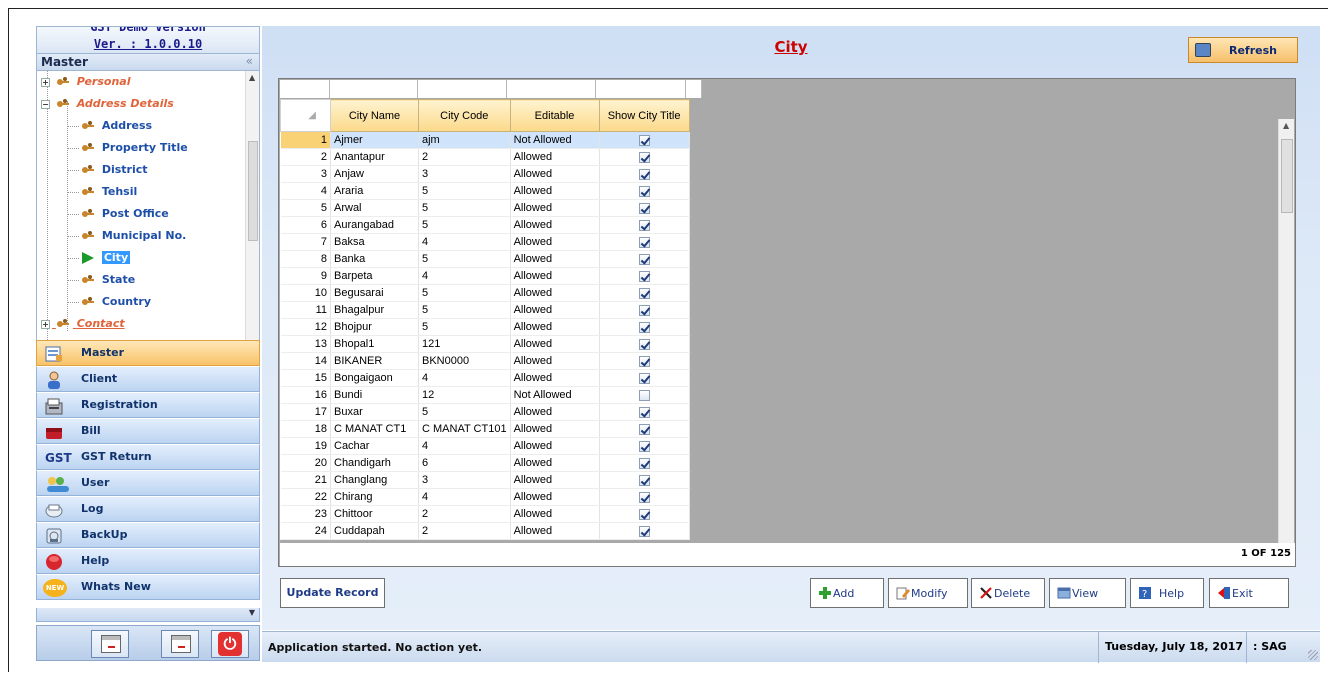 This screenshot has width=1335, height=676. I want to click on collapse-icon: «, so click(249, 61).